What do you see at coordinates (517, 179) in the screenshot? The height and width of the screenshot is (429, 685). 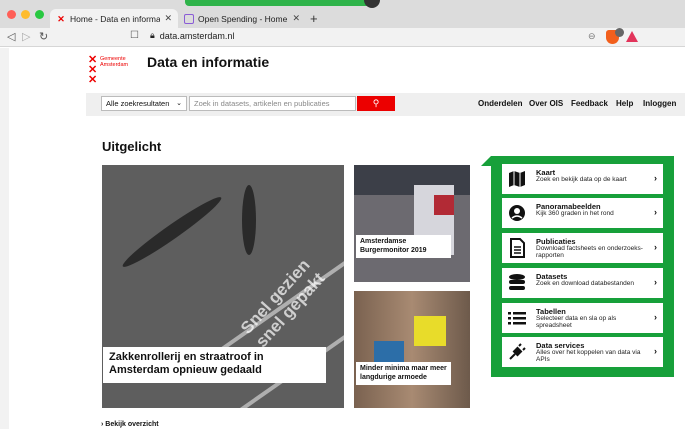 I see `map-icon` at bounding box center [517, 179].